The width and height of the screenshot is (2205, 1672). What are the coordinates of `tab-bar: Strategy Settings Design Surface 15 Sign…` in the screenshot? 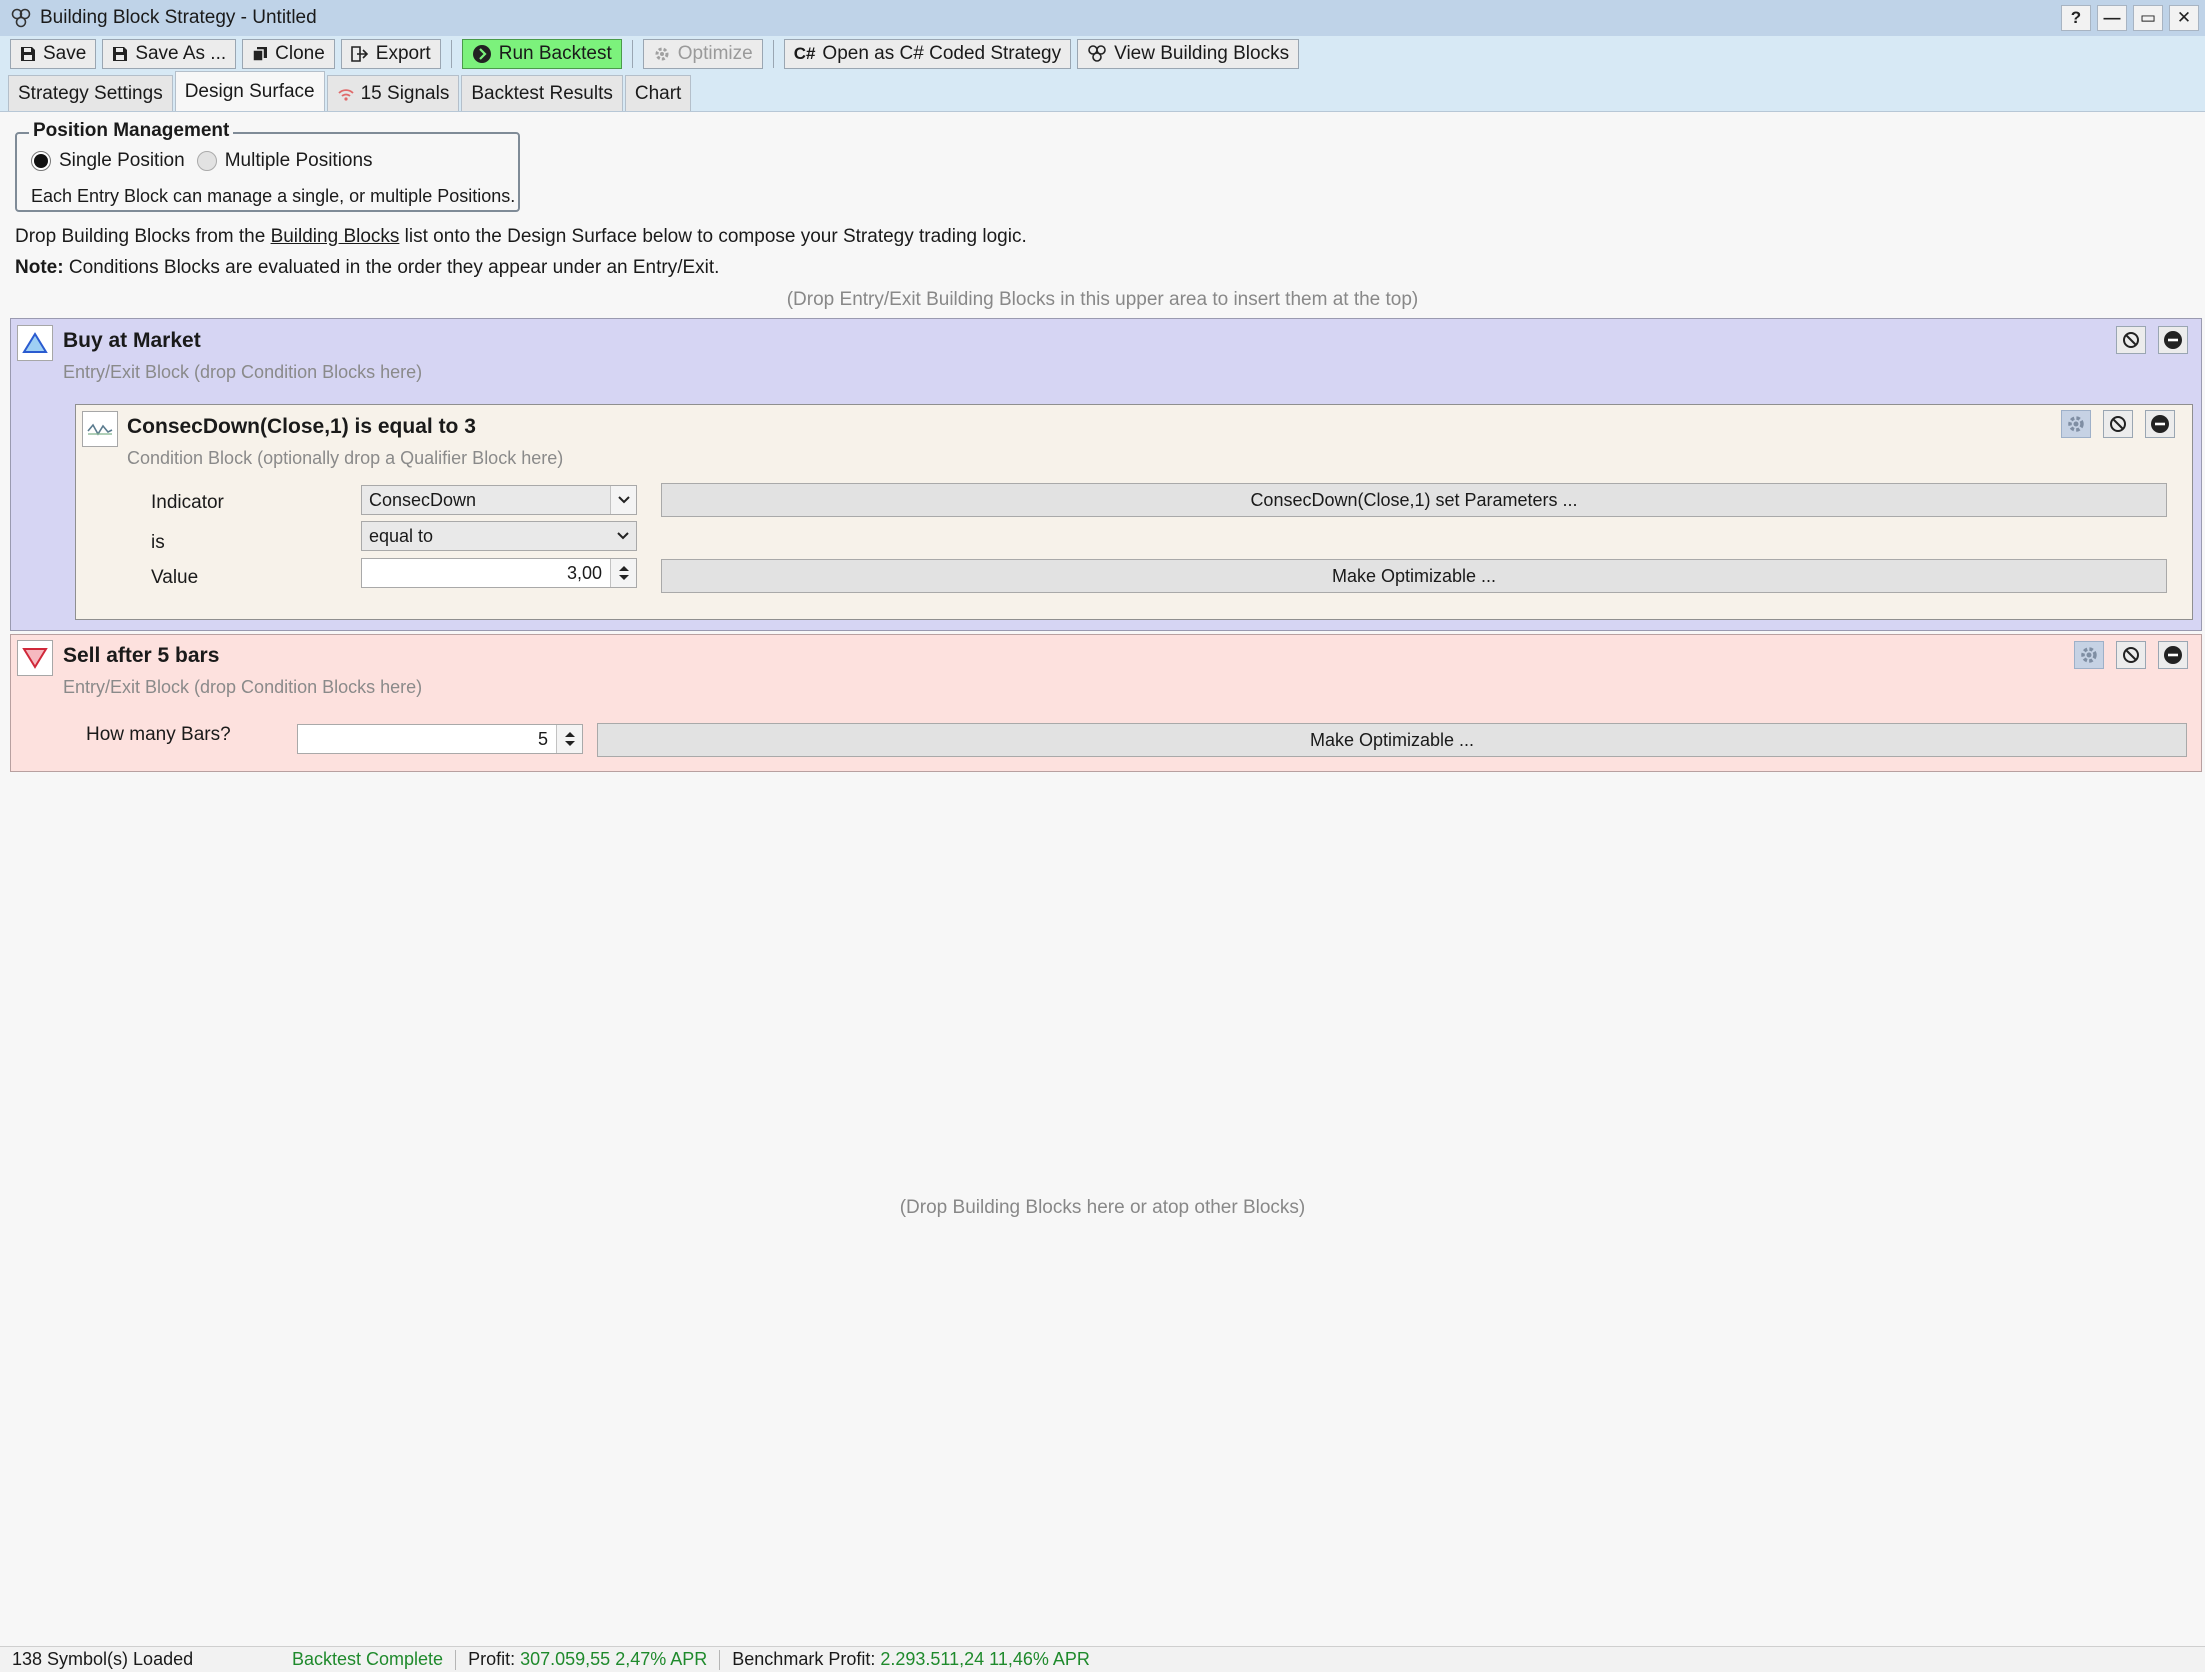 It's located at (1102, 91).